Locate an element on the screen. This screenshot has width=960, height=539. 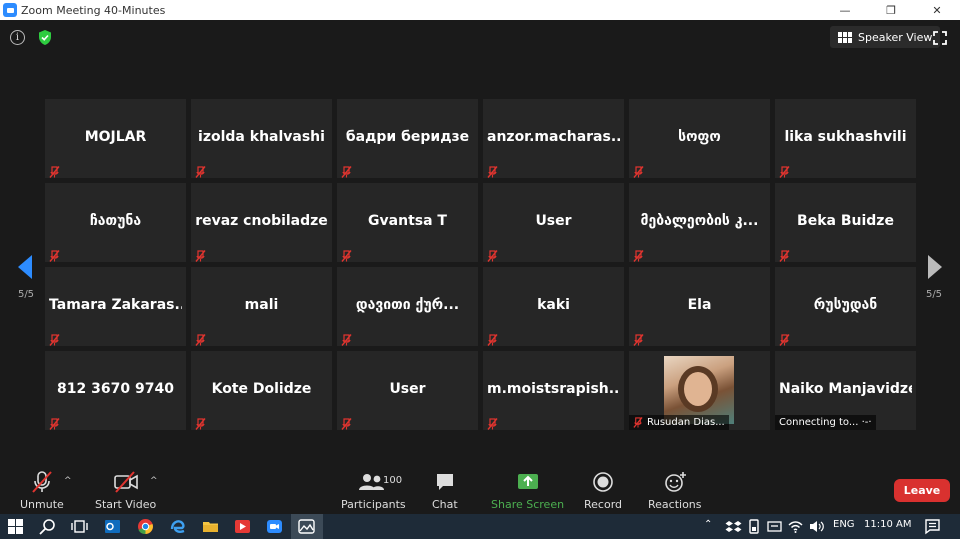
arrow-right-icon is located at coordinates (935, 267).